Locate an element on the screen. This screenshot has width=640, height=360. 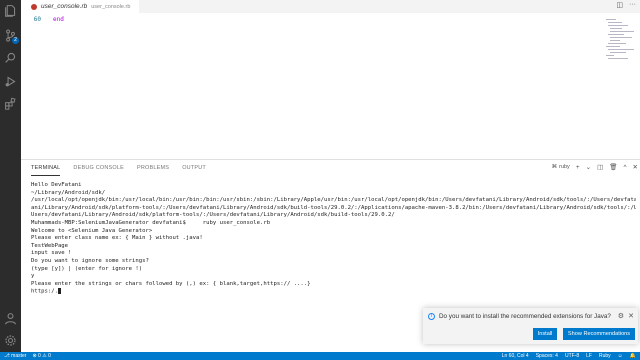
show-recommendations-button: Show Recommendations is located at coordinates (599, 334).